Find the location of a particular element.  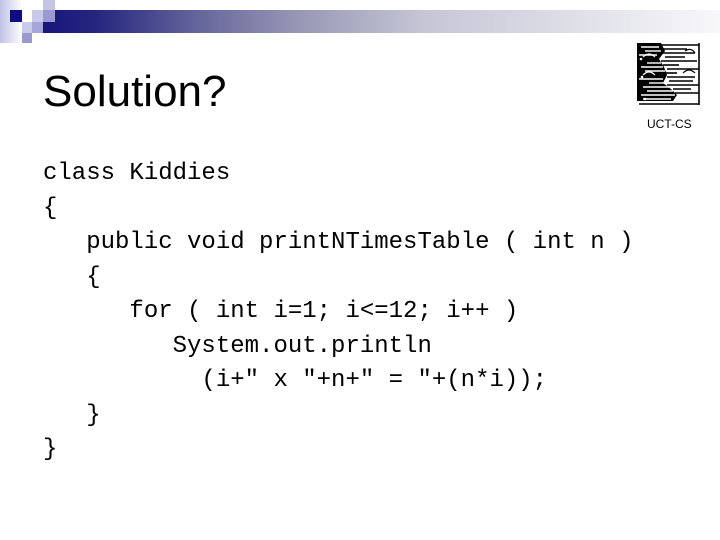

code-line: public void printNTimesTable ( int n ) is located at coordinates (338, 242).